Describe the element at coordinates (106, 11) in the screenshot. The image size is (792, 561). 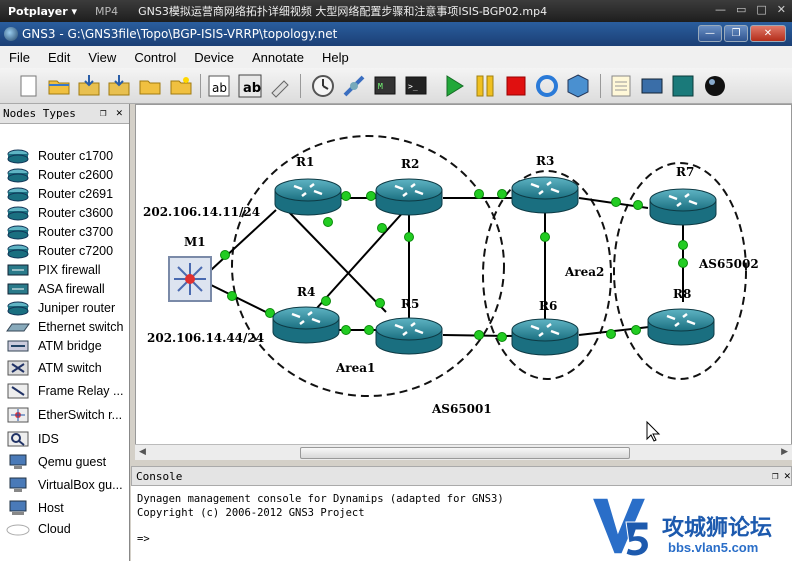
I see `potplayer-format-tab: MP4` at that location.